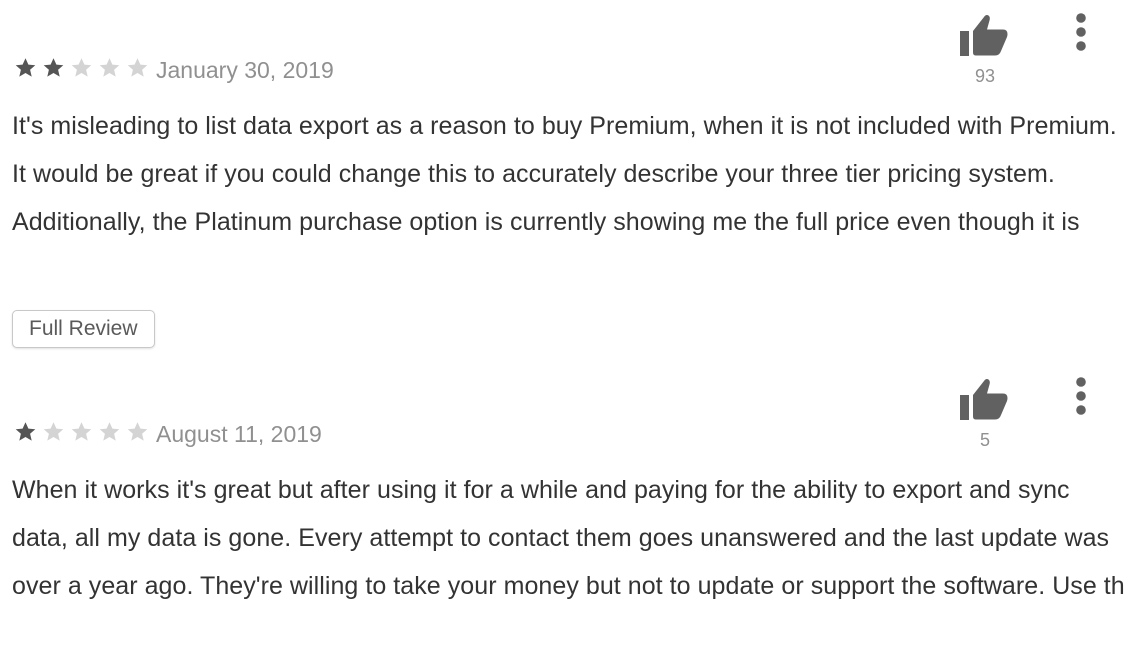 This screenshot has width=1136, height=664. Describe the element at coordinates (984, 440) in the screenshot. I see `helpful-count: 5` at that location.